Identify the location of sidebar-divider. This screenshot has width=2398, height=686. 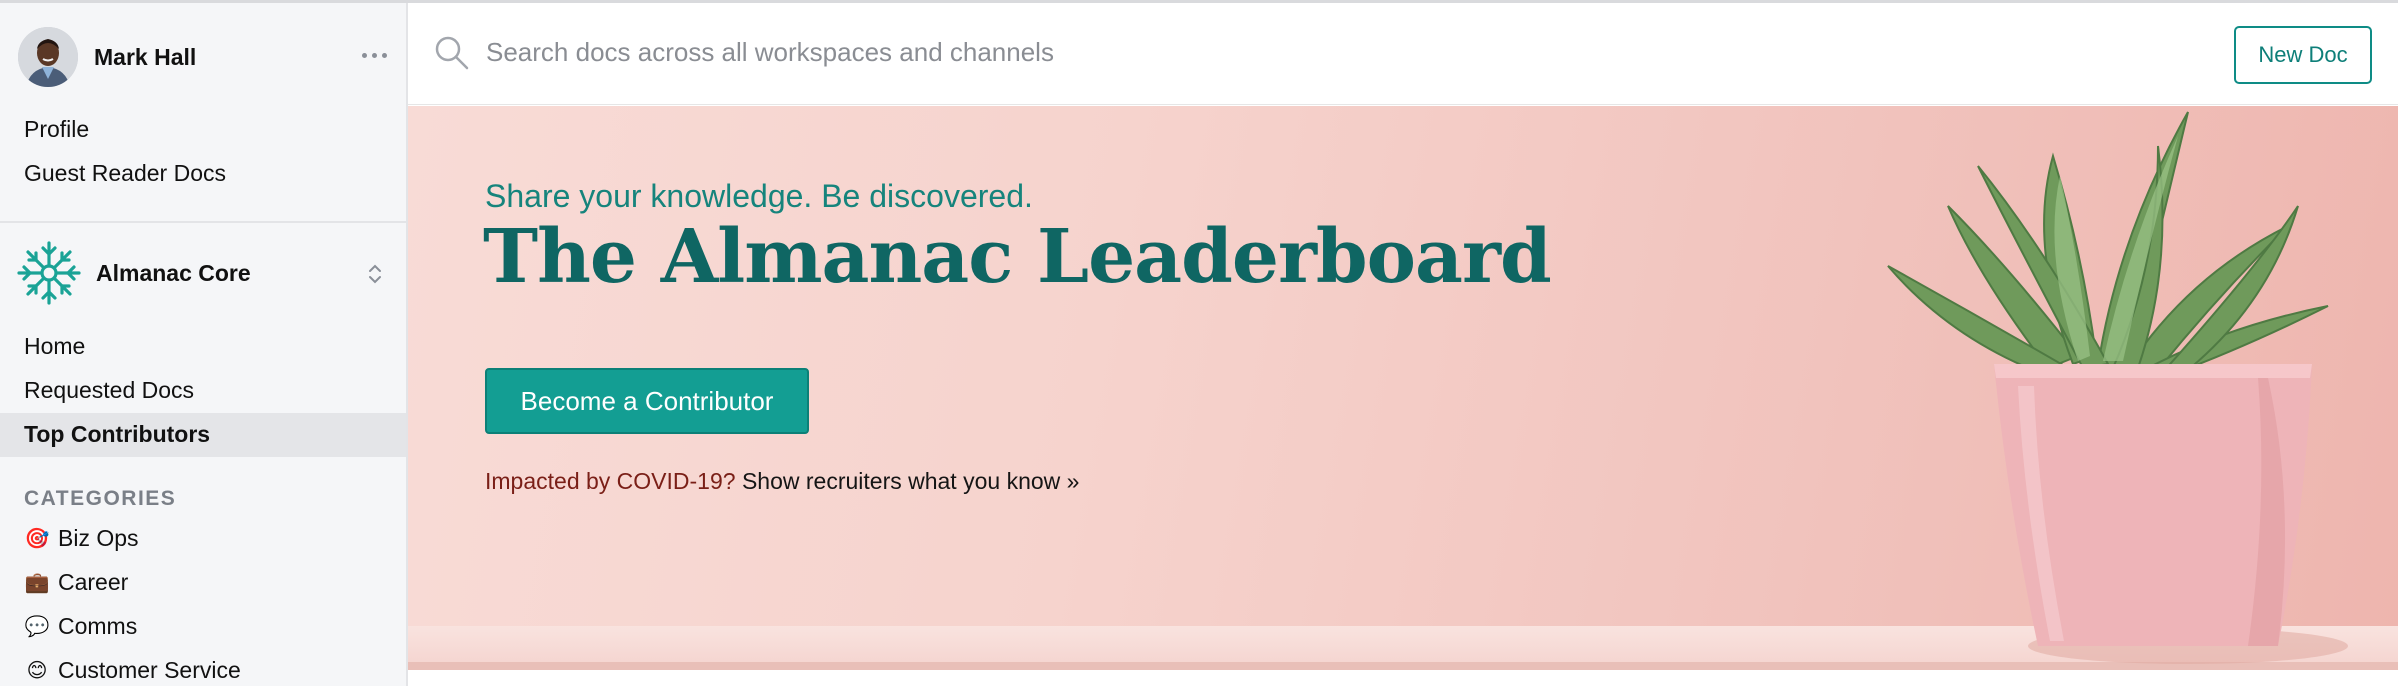
(203, 222).